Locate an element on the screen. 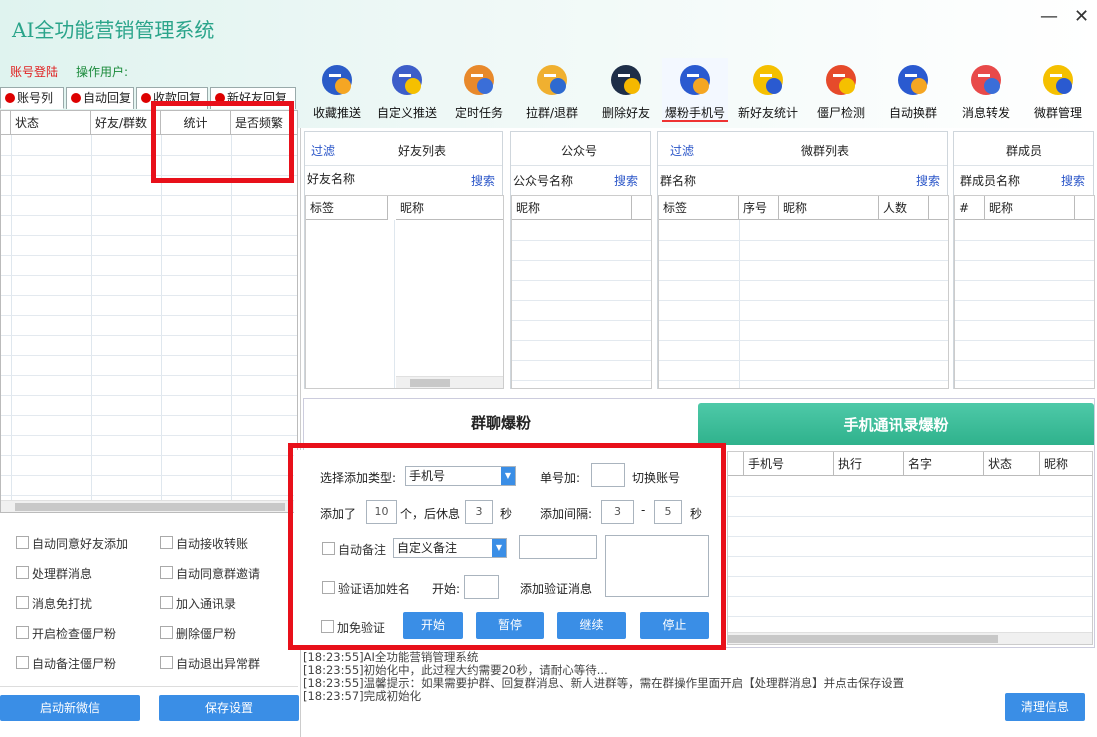 The image size is (1097, 737). groups-name-label: 群名称 is located at coordinates (678, 181).